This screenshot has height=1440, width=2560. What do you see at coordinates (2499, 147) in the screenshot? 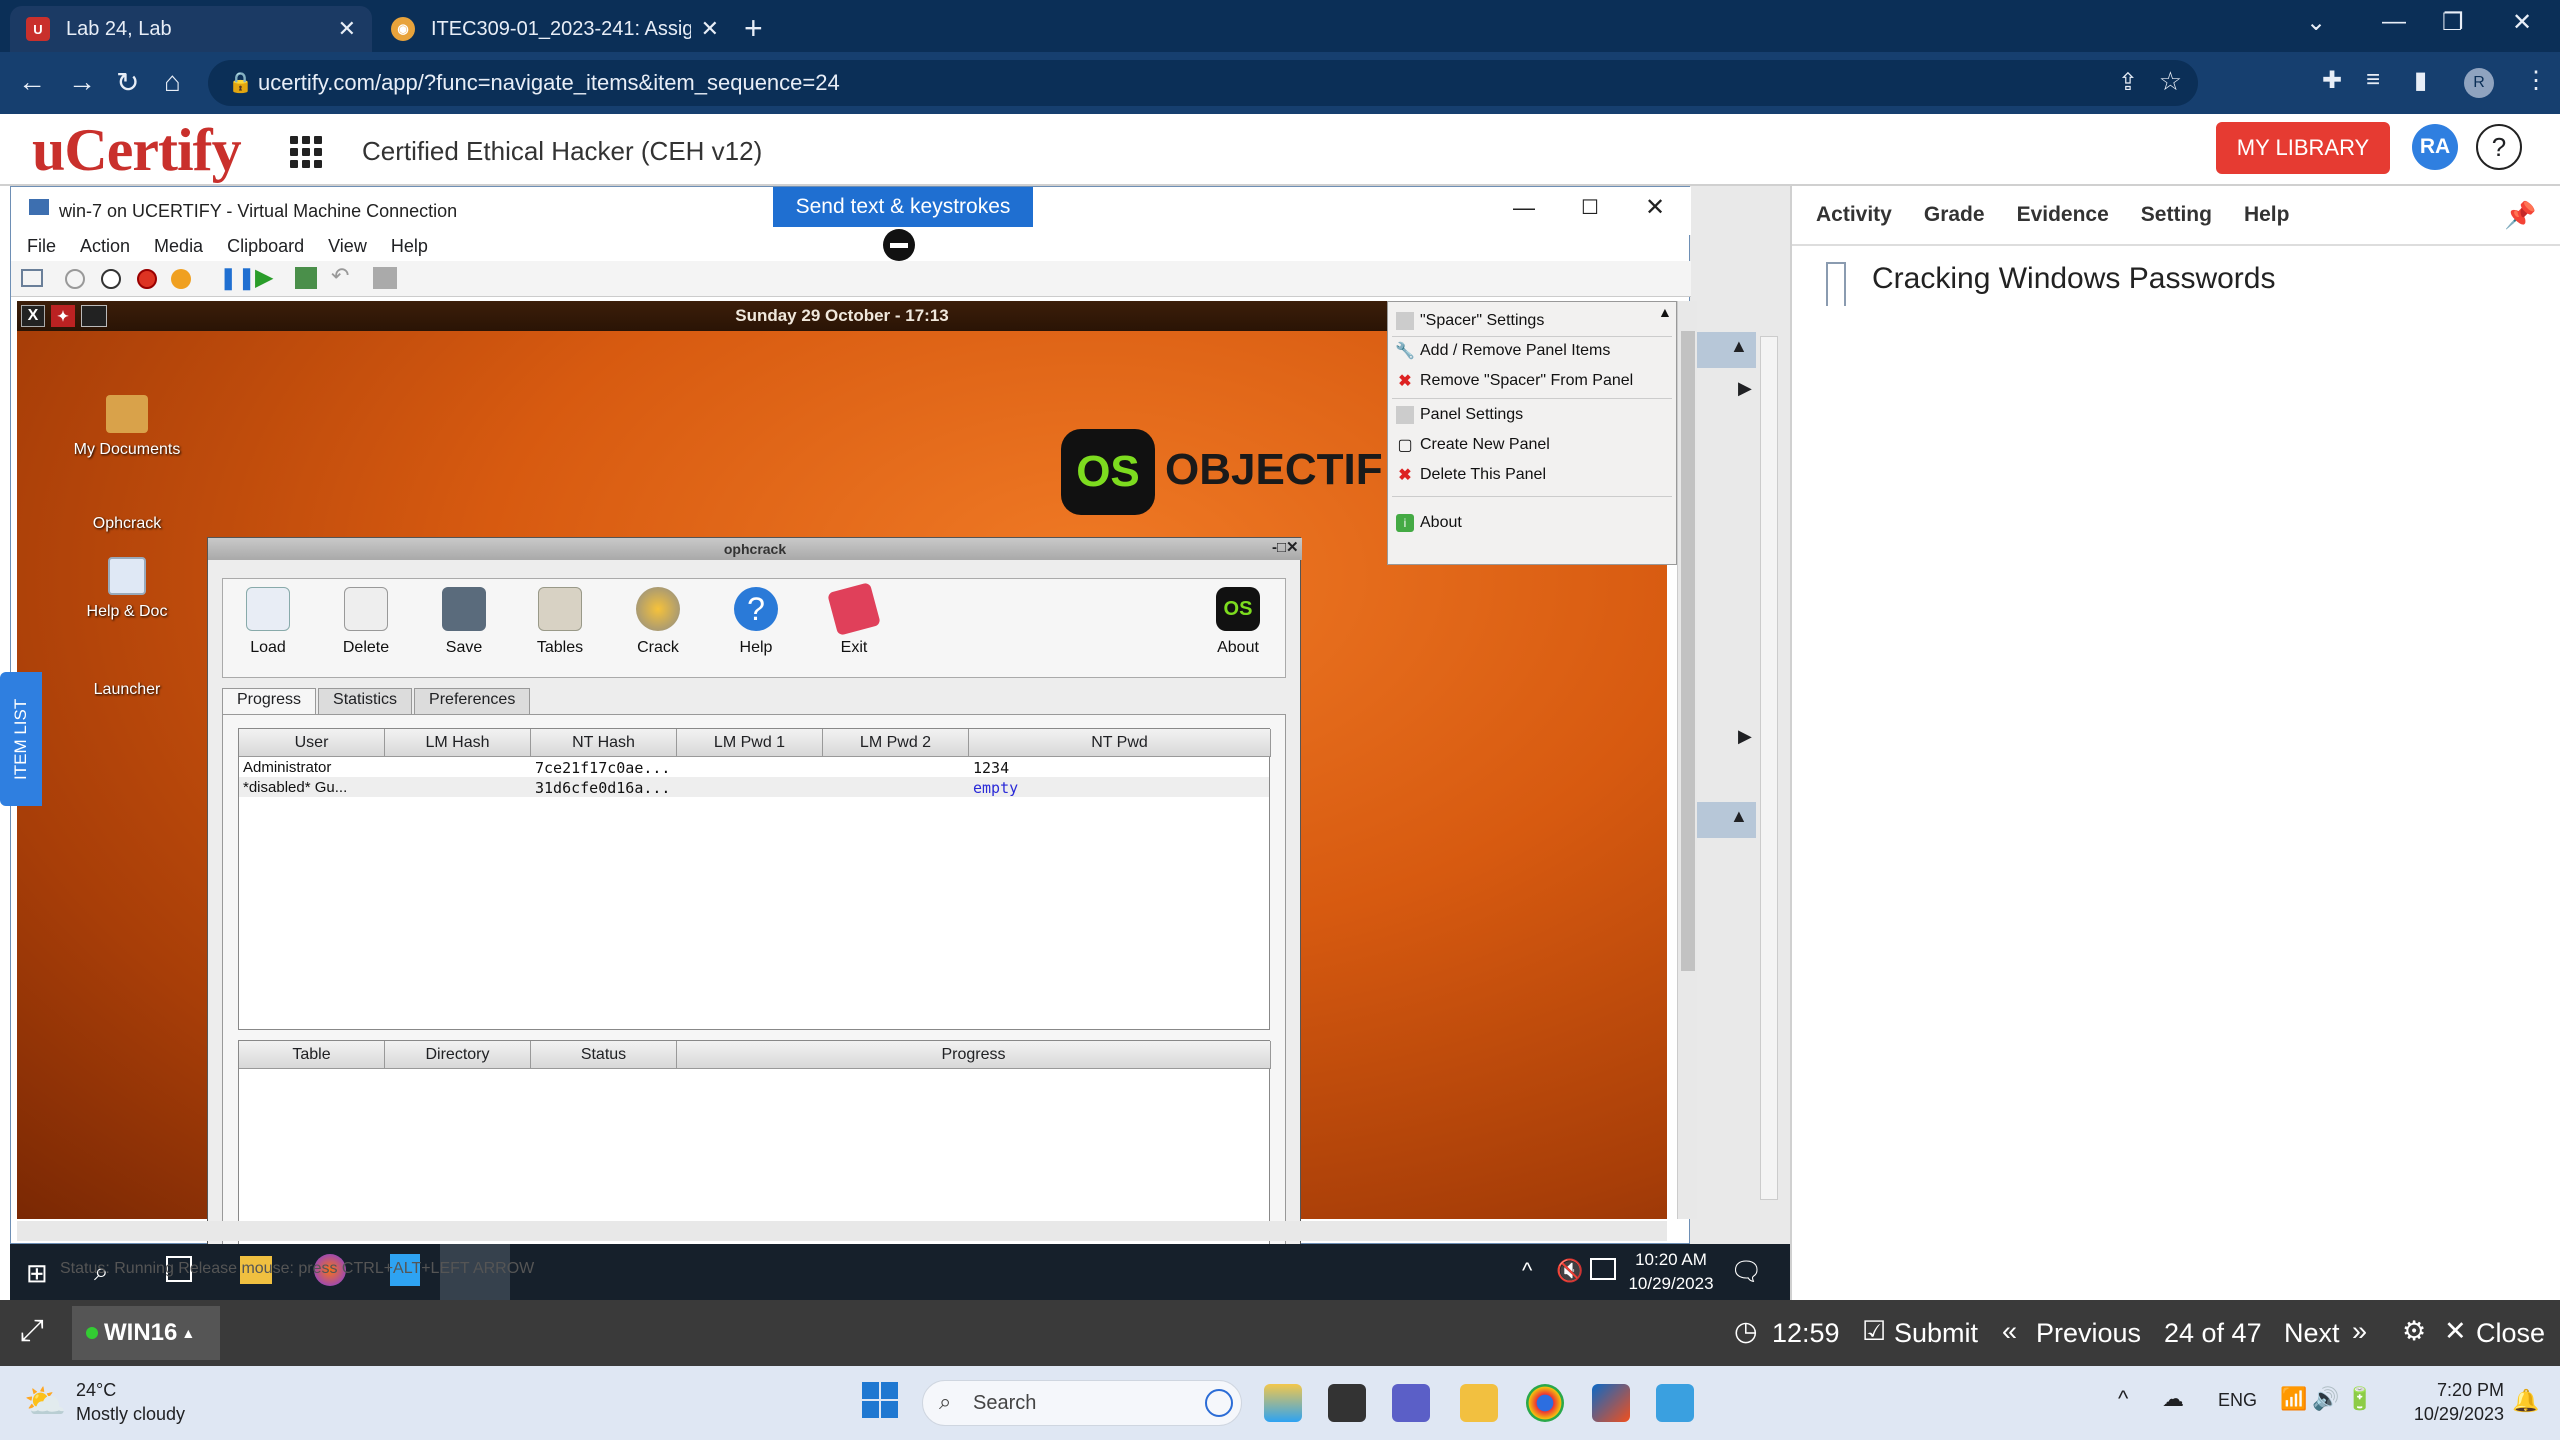
I see `help-button: ?` at bounding box center [2499, 147].